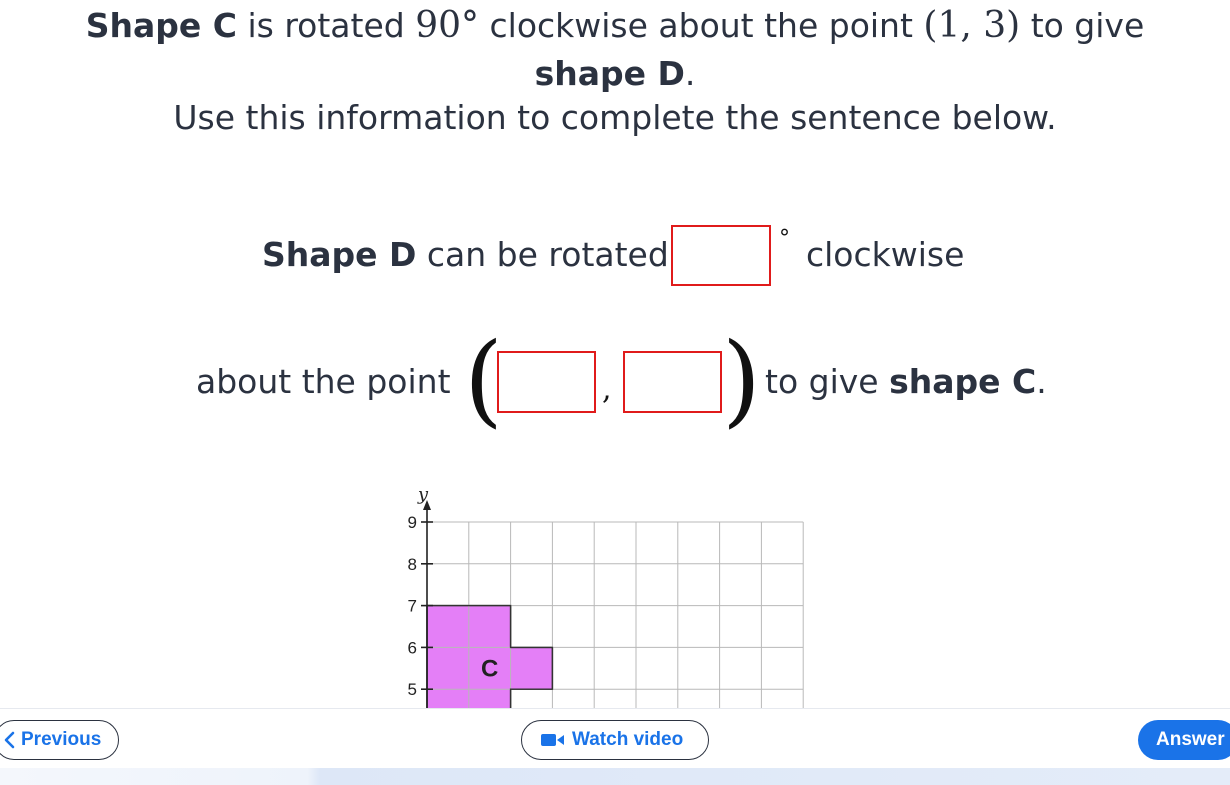 This screenshot has width=1230, height=785. Describe the element at coordinates (412, 606) in the screenshot. I see `y-tick-label: 7` at that location.